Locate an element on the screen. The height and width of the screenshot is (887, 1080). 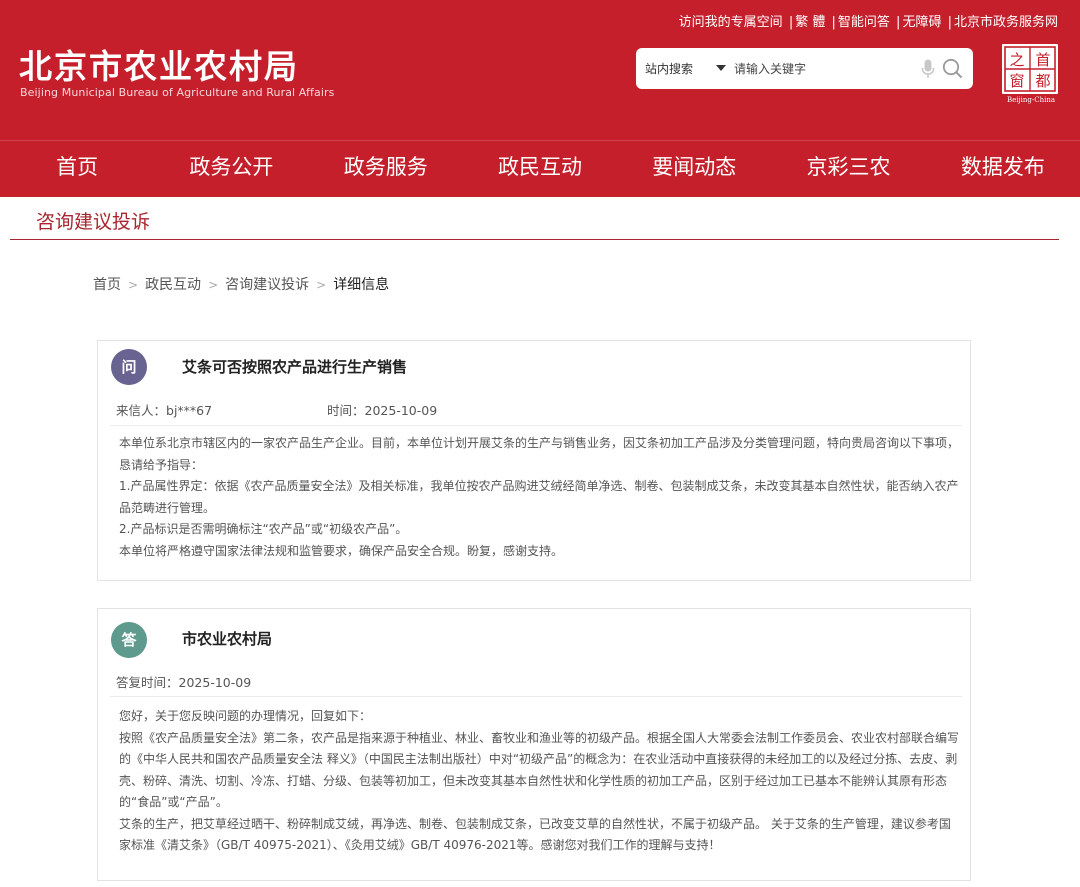
answer-time-label: 答复时间： is located at coordinates (147, 682).